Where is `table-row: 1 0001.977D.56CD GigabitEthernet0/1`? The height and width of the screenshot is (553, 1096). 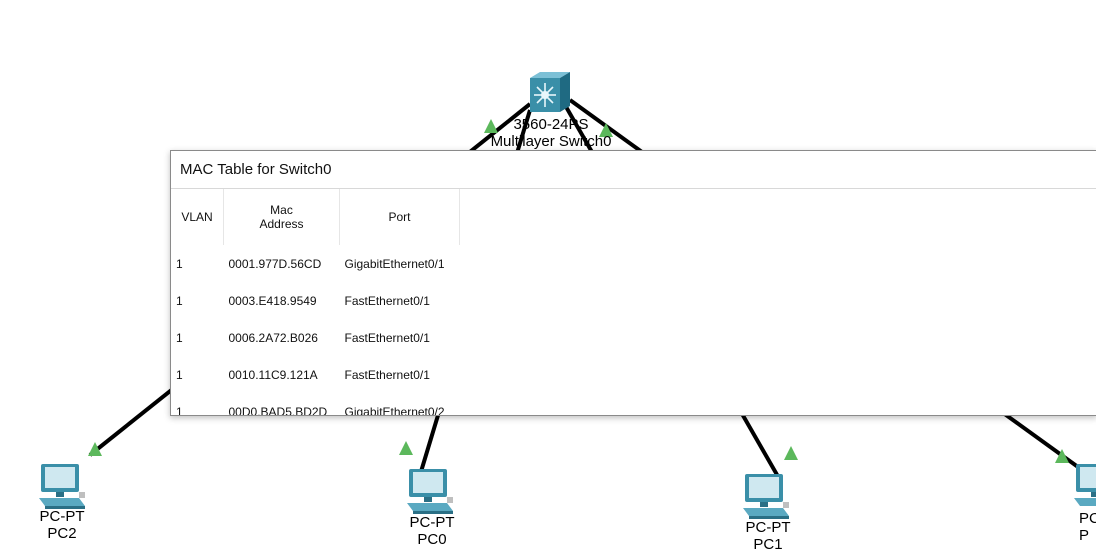 table-row: 1 0001.977D.56CD GigabitEthernet0/1 is located at coordinates (315, 263).